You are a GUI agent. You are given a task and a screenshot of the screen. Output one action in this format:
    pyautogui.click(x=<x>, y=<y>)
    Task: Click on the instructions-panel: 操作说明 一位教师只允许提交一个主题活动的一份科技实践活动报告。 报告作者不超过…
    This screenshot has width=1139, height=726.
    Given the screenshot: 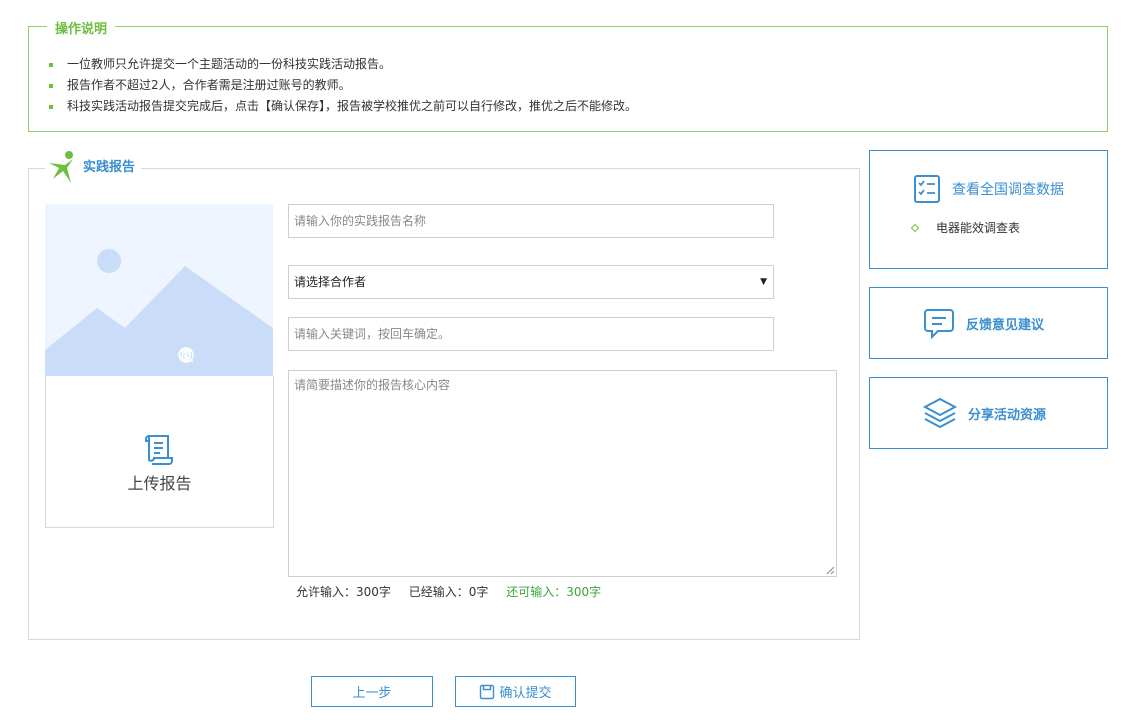 What is the action you would take?
    pyautogui.click(x=568, y=75)
    